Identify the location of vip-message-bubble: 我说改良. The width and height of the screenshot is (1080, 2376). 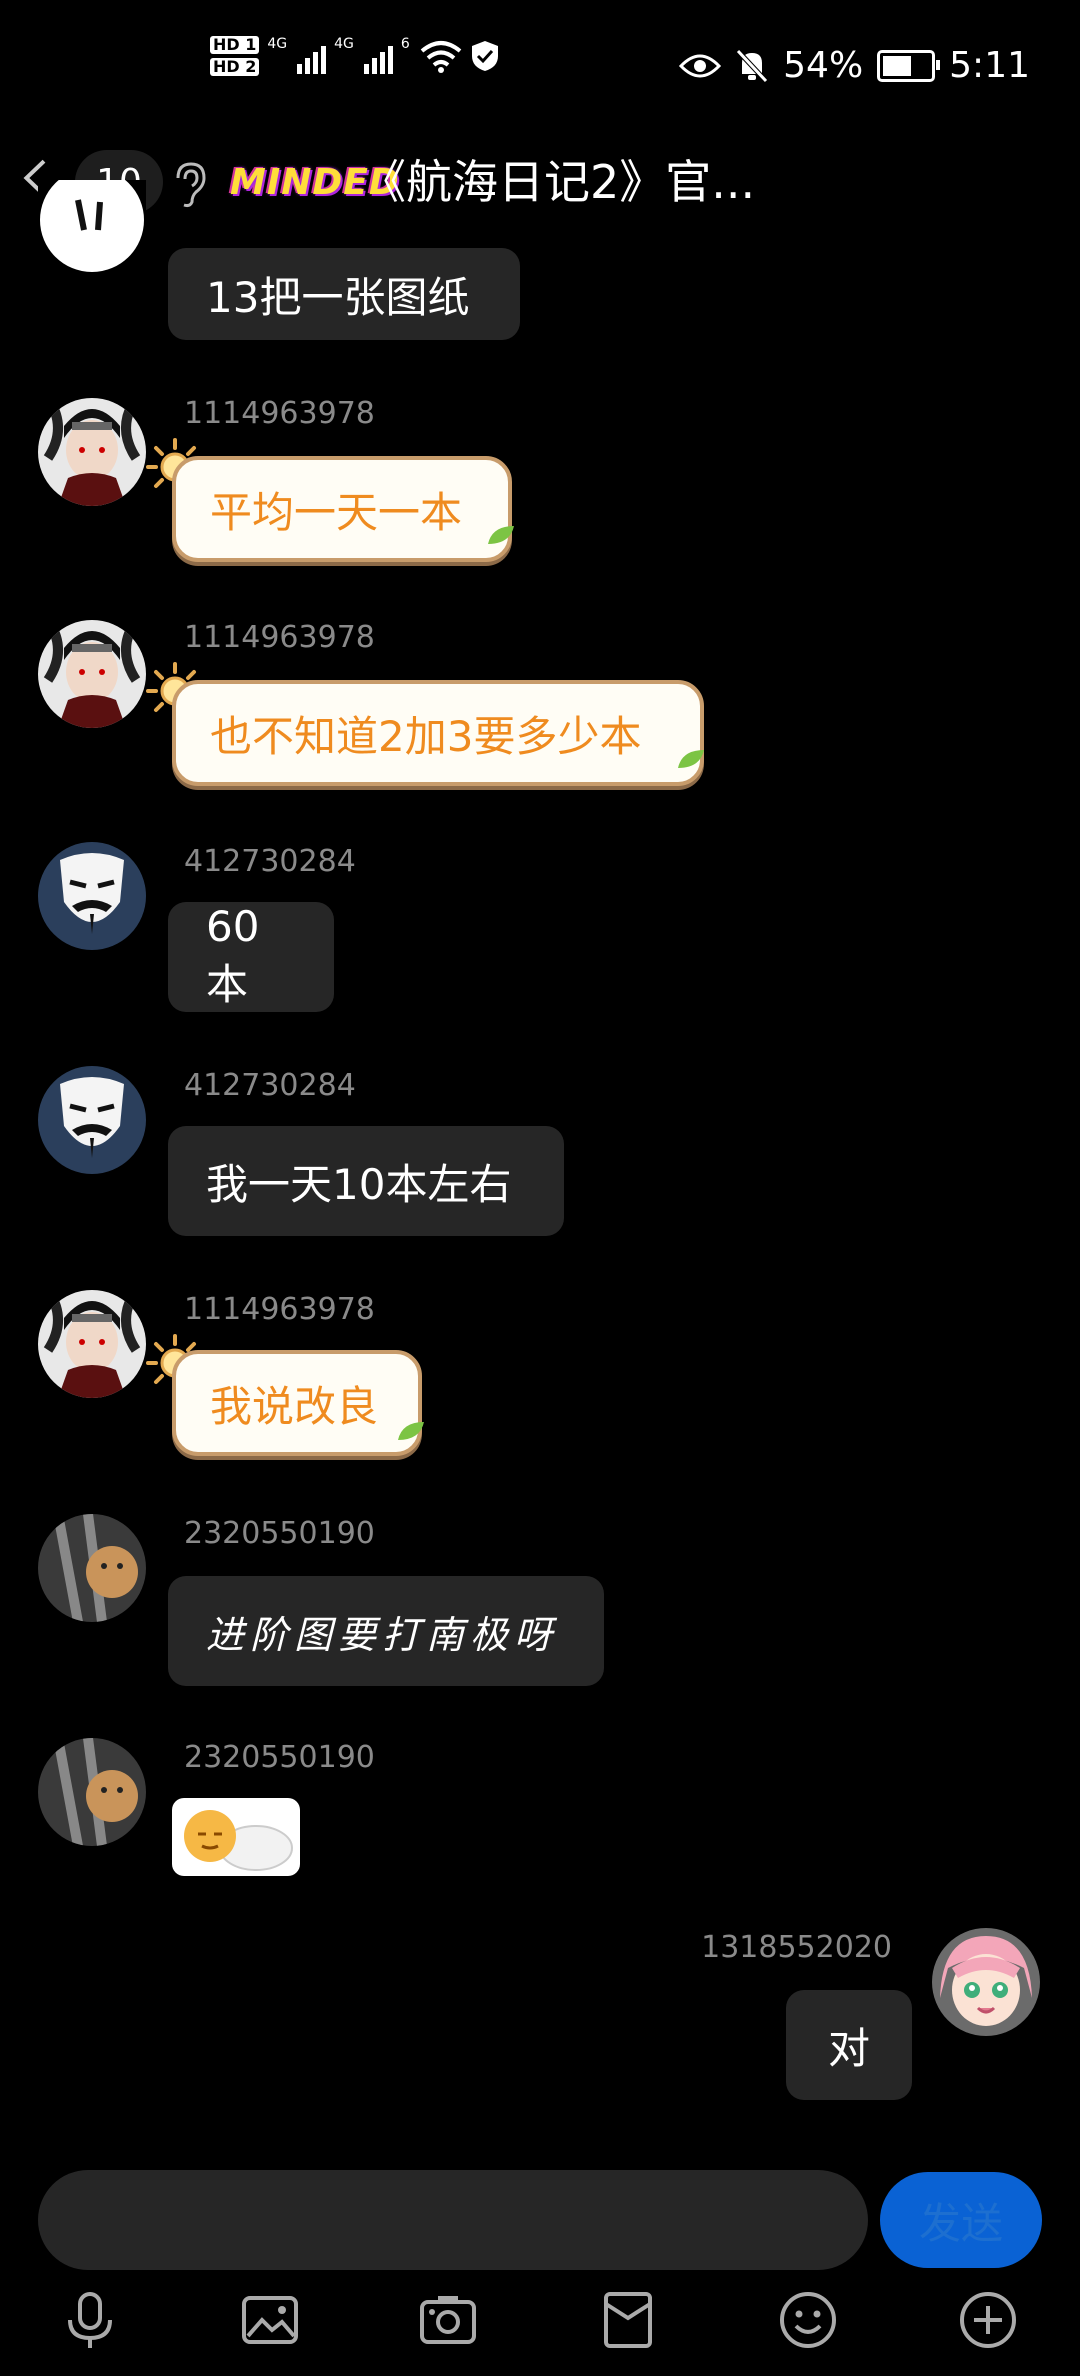
(297, 1403).